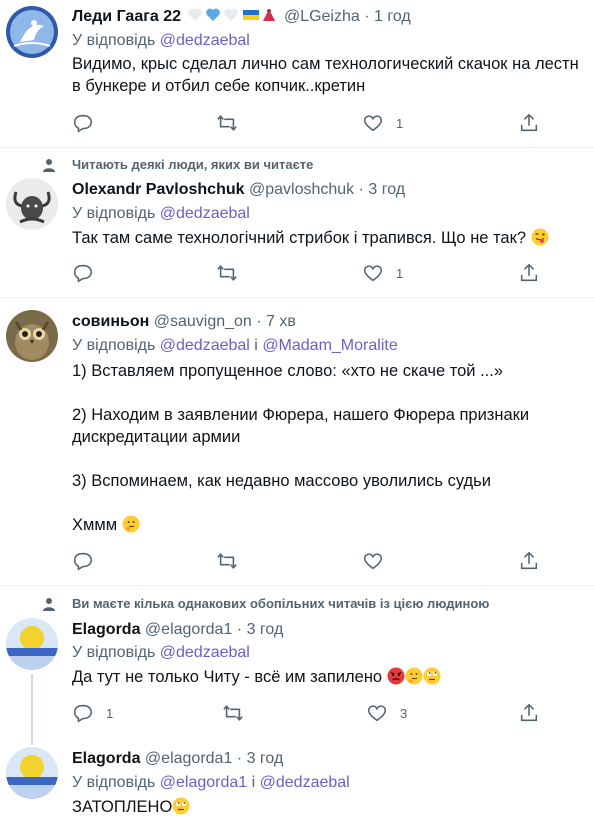 The image size is (594, 827). What do you see at coordinates (122, 807) in the screenshot?
I see `tweet-text: ЗАТОПЛЕНО` at bounding box center [122, 807].